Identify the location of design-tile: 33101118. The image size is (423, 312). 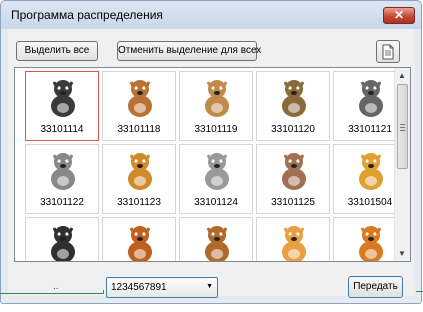
(139, 106).